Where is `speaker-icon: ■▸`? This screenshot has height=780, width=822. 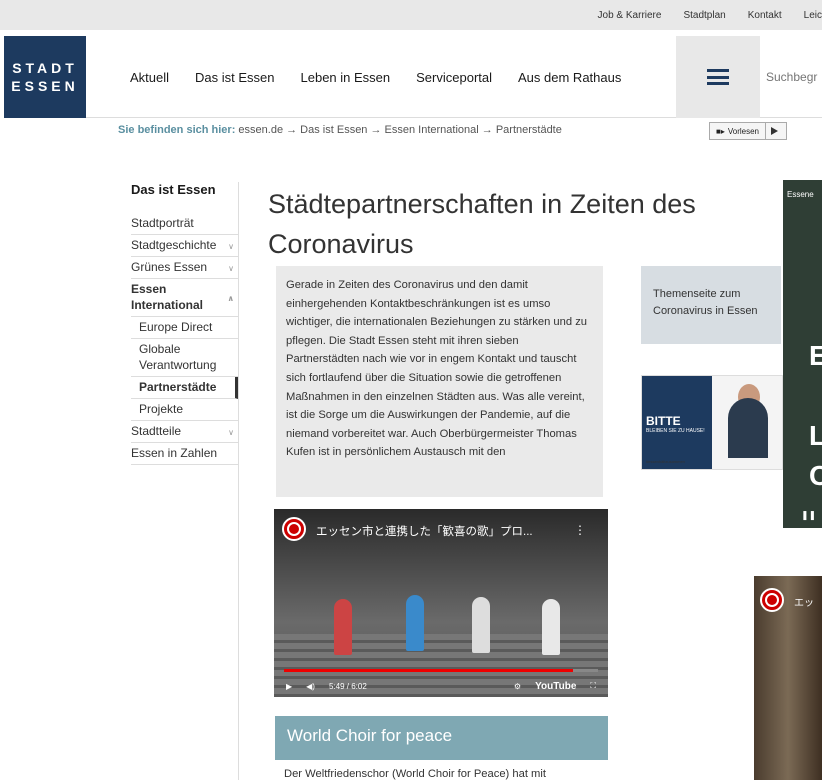 speaker-icon: ■▸ is located at coordinates (720, 131).